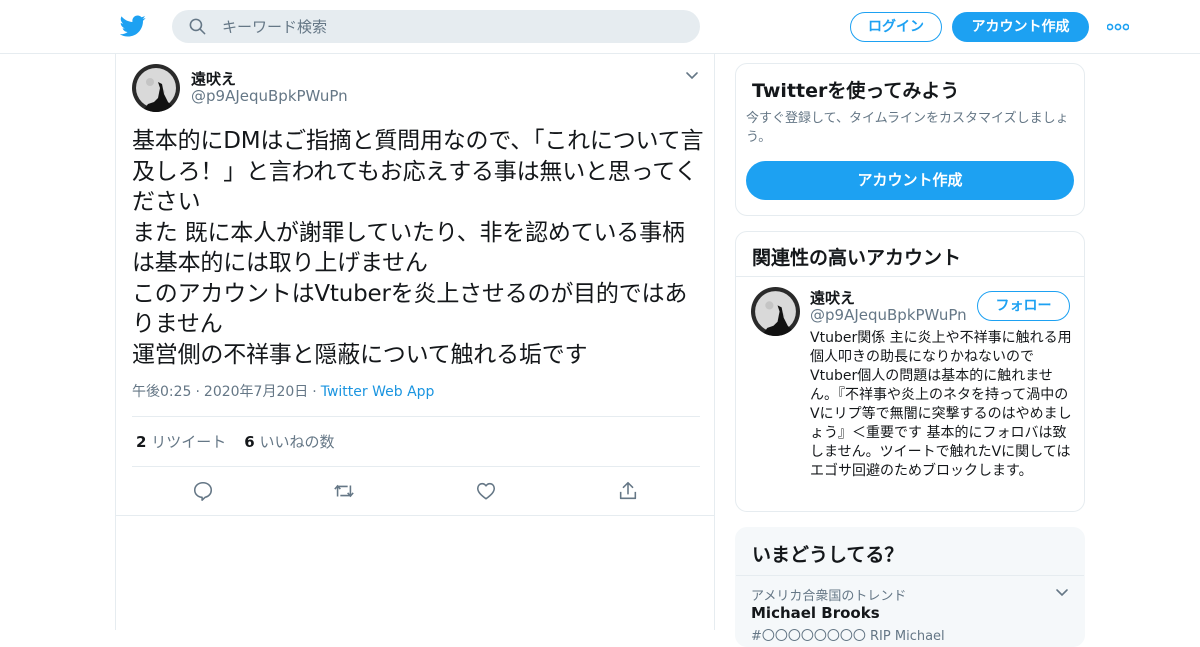 This screenshot has width=1200, height=647. Describe the element at coordinates (486, 491) in the screenshot. I see `heart-icon` at that location.